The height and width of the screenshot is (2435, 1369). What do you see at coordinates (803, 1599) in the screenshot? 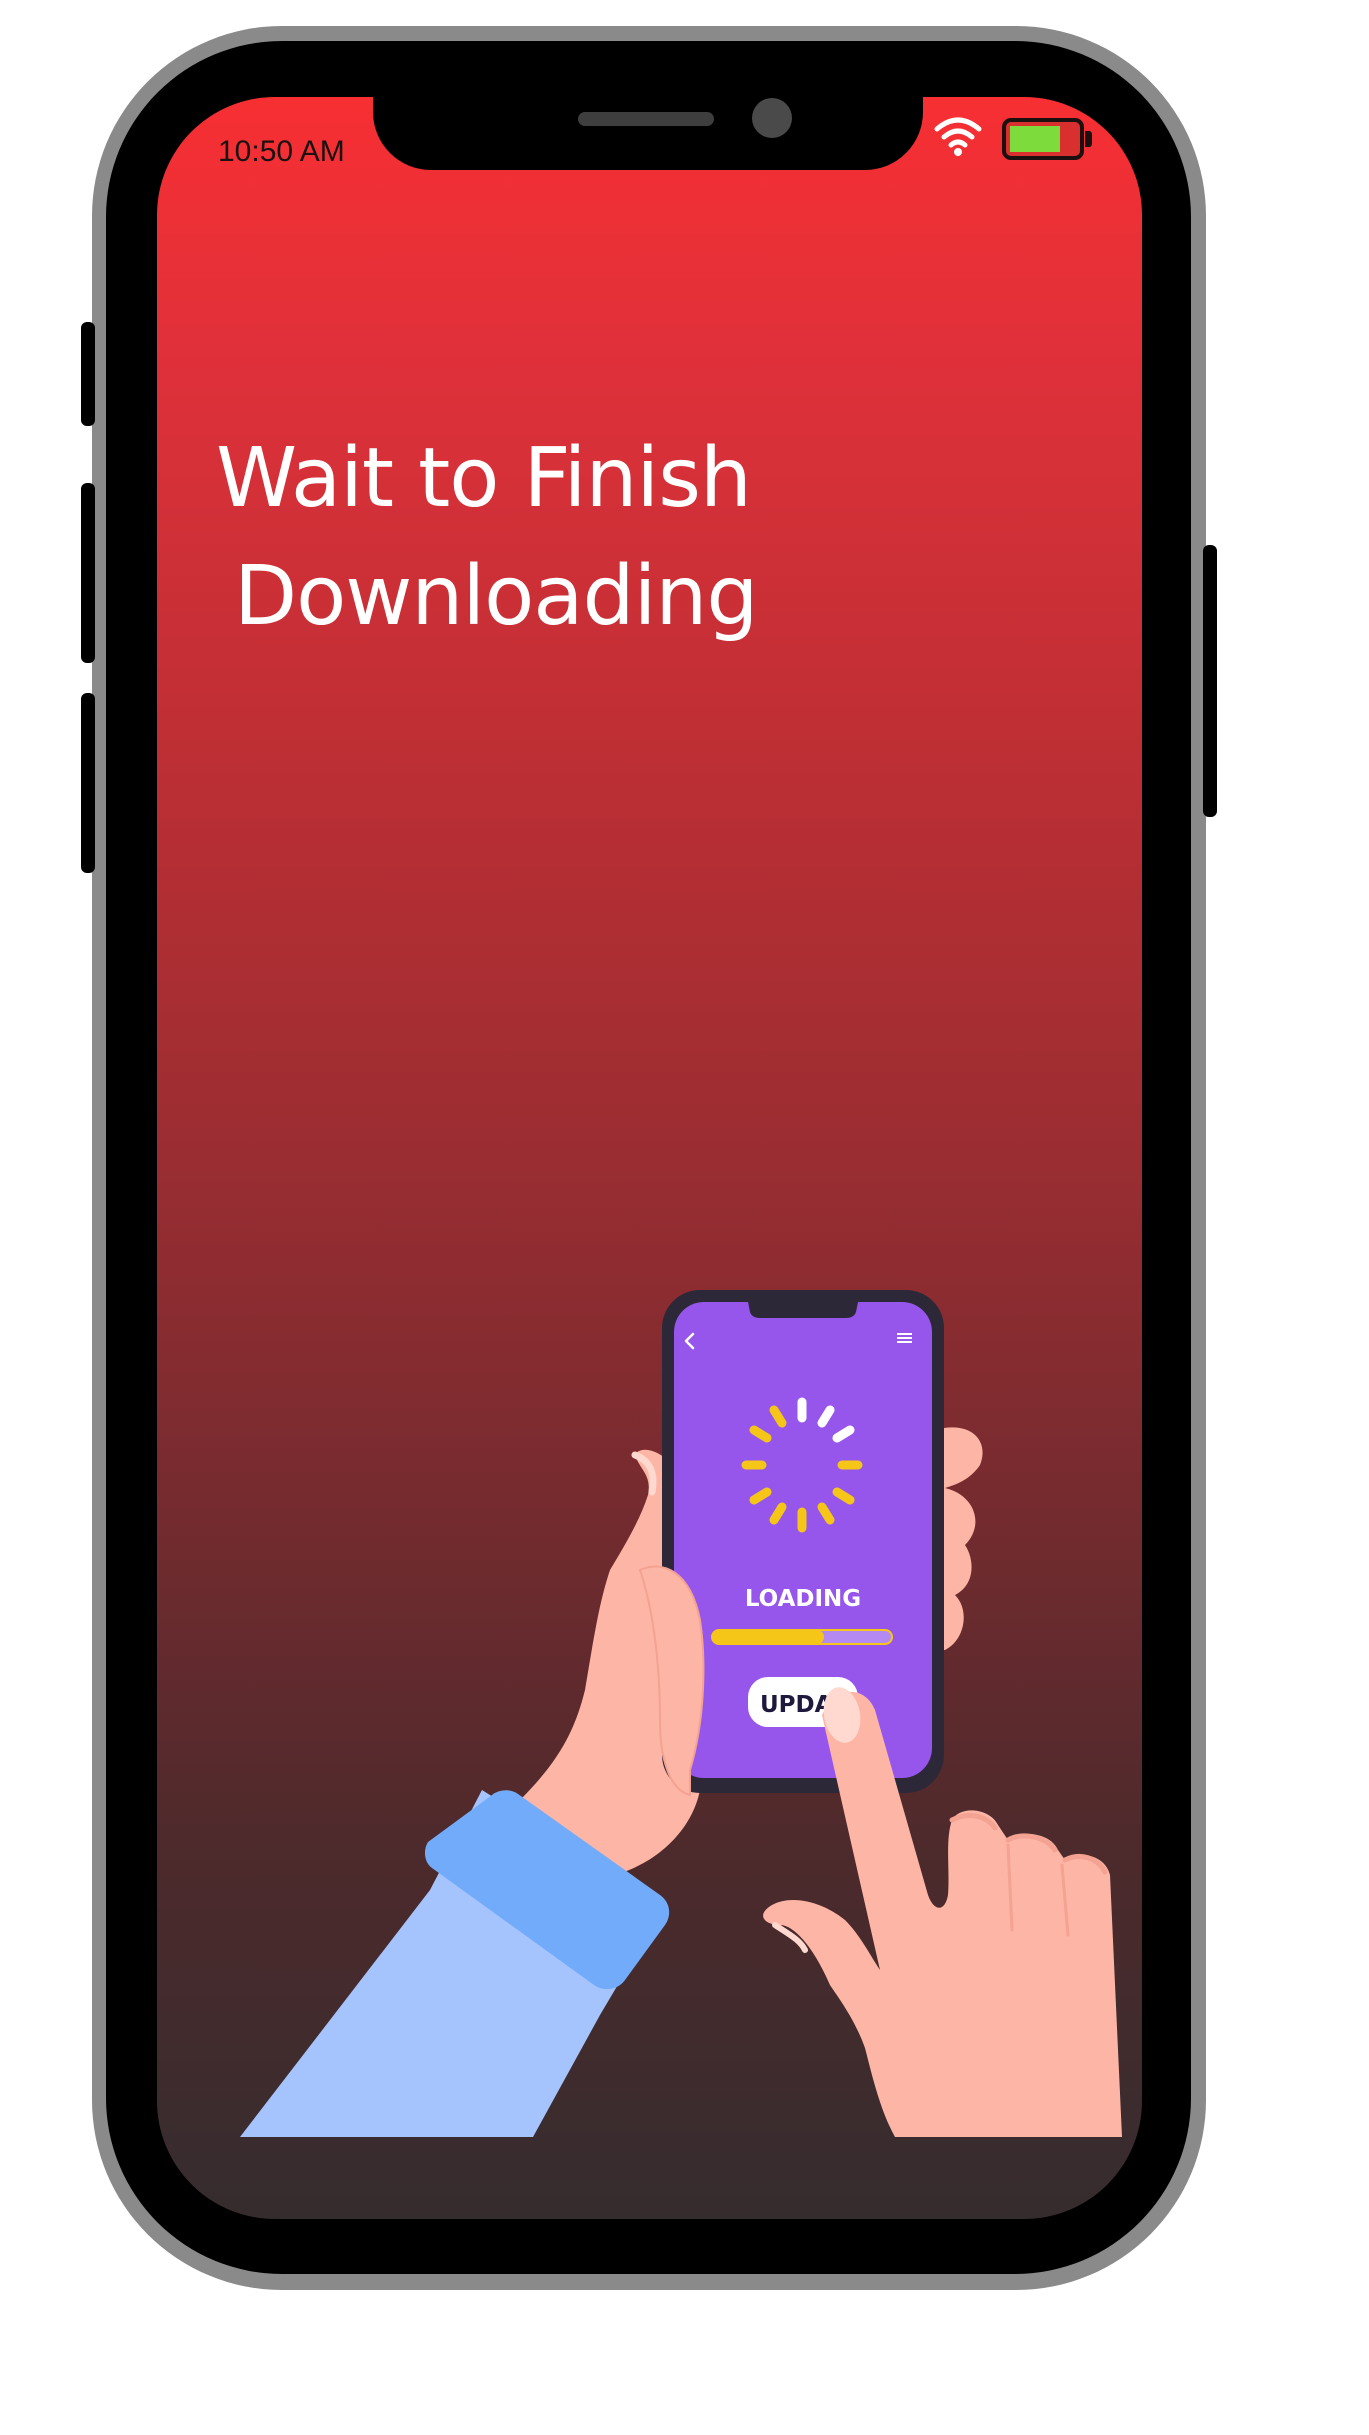
I see `loading-label: LOADING` at bounding box center [803, 1599].